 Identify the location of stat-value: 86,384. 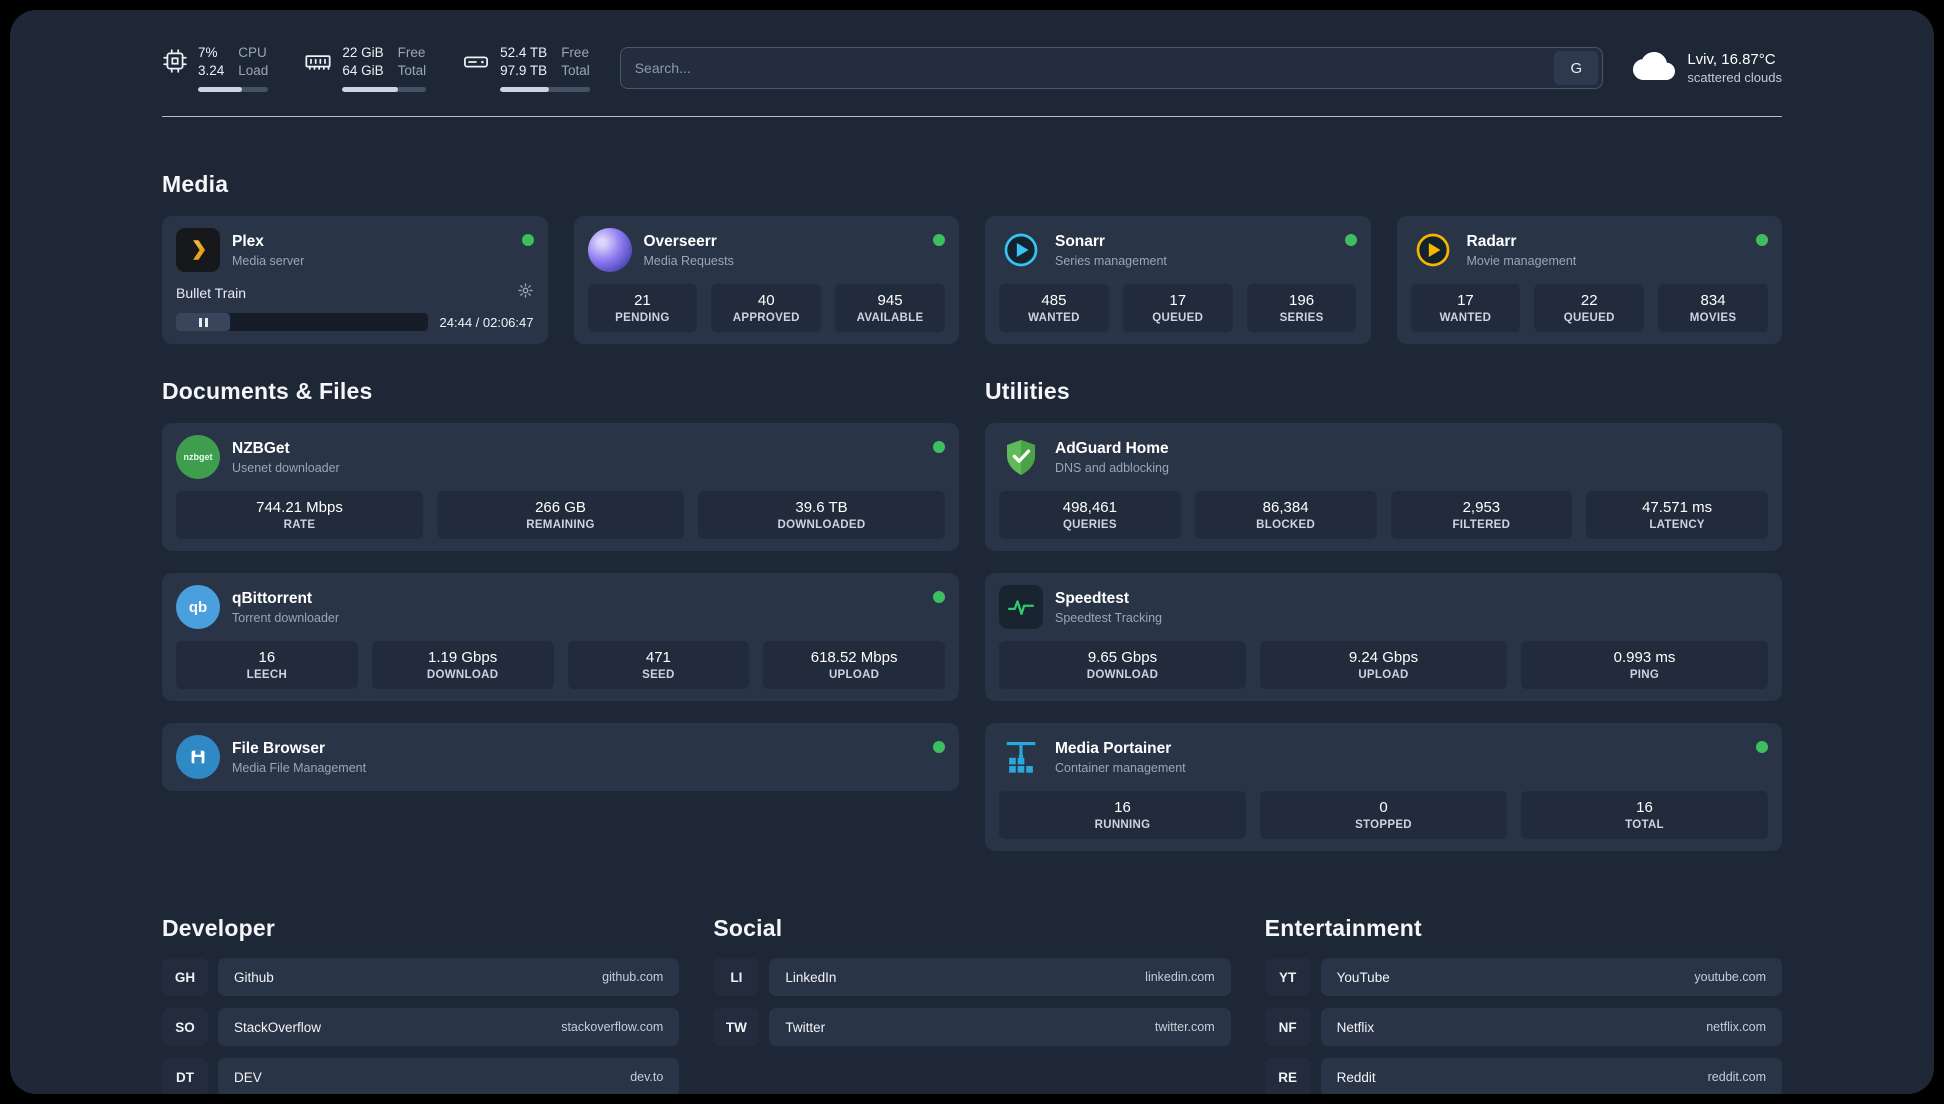
(1285, 508).